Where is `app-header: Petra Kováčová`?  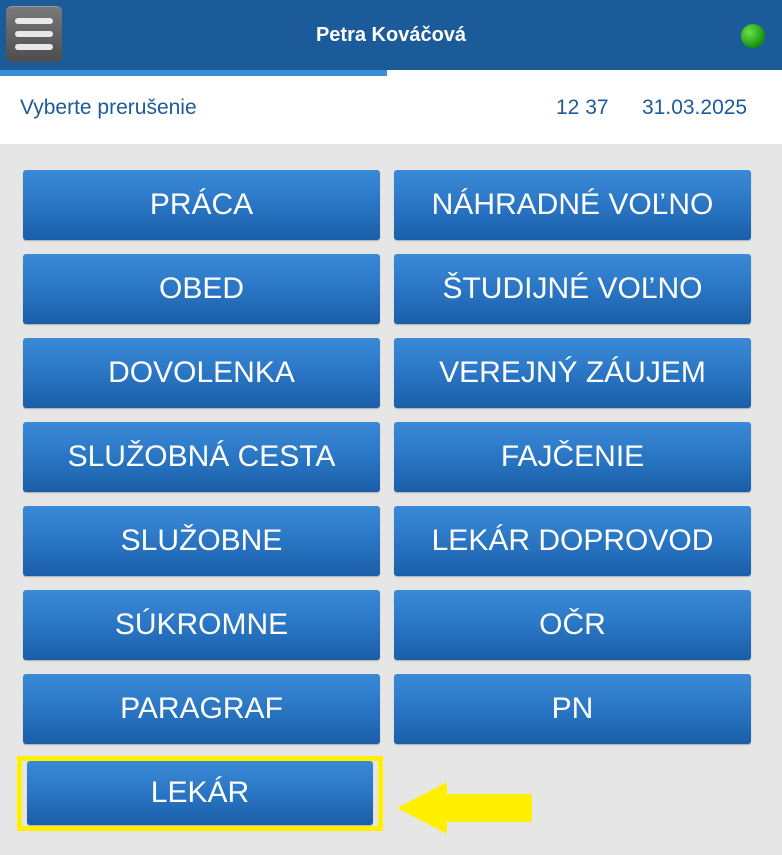 app-header: Petra Kováčová is located at coordinates (391, 35).